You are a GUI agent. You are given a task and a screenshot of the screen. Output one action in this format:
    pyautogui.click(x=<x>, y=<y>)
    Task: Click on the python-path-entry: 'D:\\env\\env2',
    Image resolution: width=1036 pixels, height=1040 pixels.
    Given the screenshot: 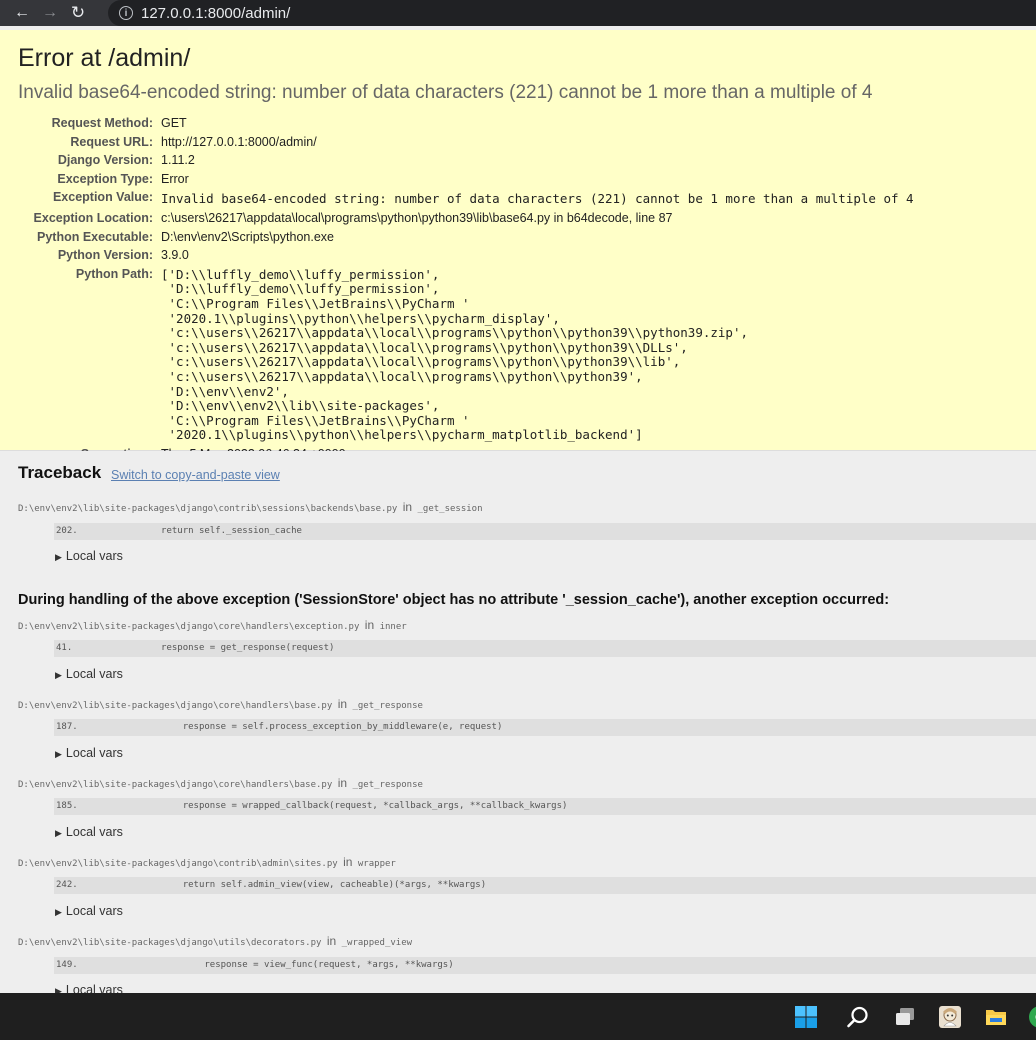 What is the action you would take?
    pyautogui.click(x=225, y=391)
    